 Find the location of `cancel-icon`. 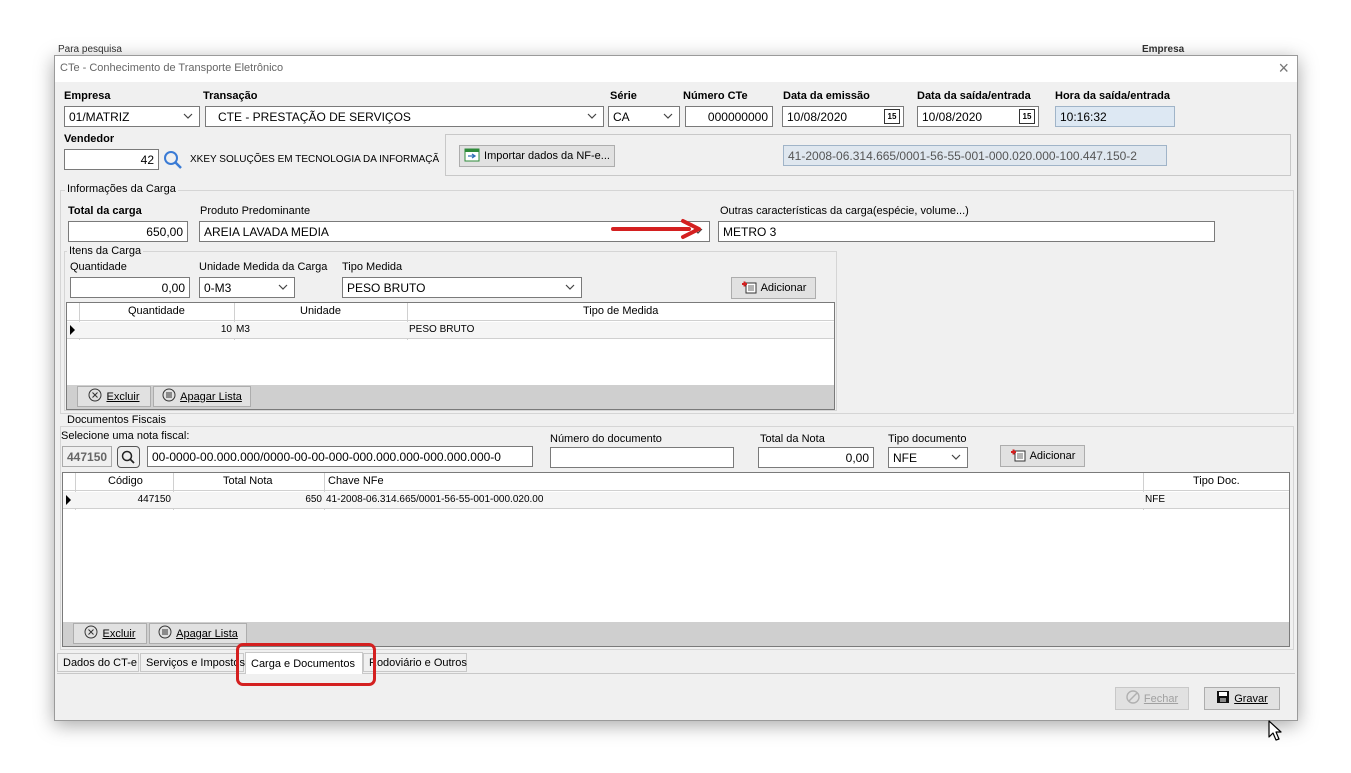

cancel-icon is located at coordinates (91, 633).